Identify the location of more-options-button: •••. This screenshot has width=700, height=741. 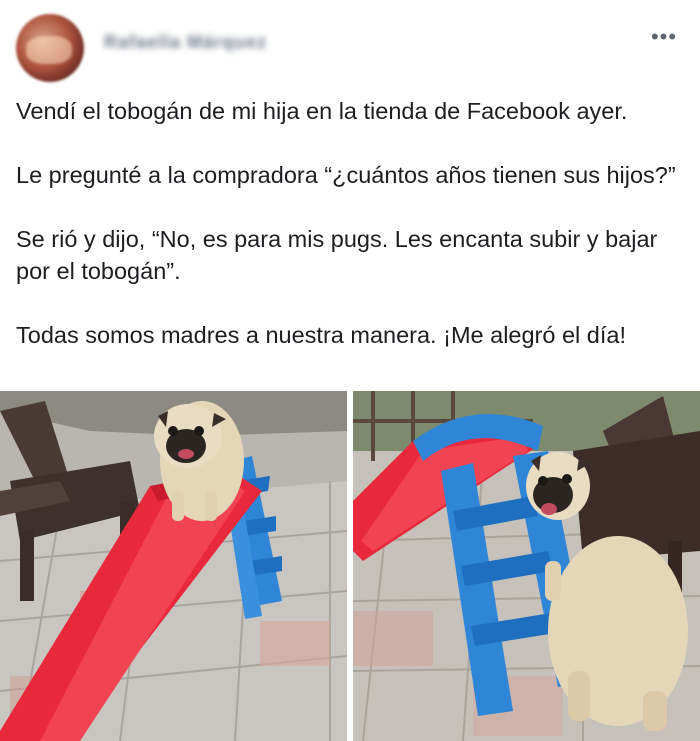
(664, 37).